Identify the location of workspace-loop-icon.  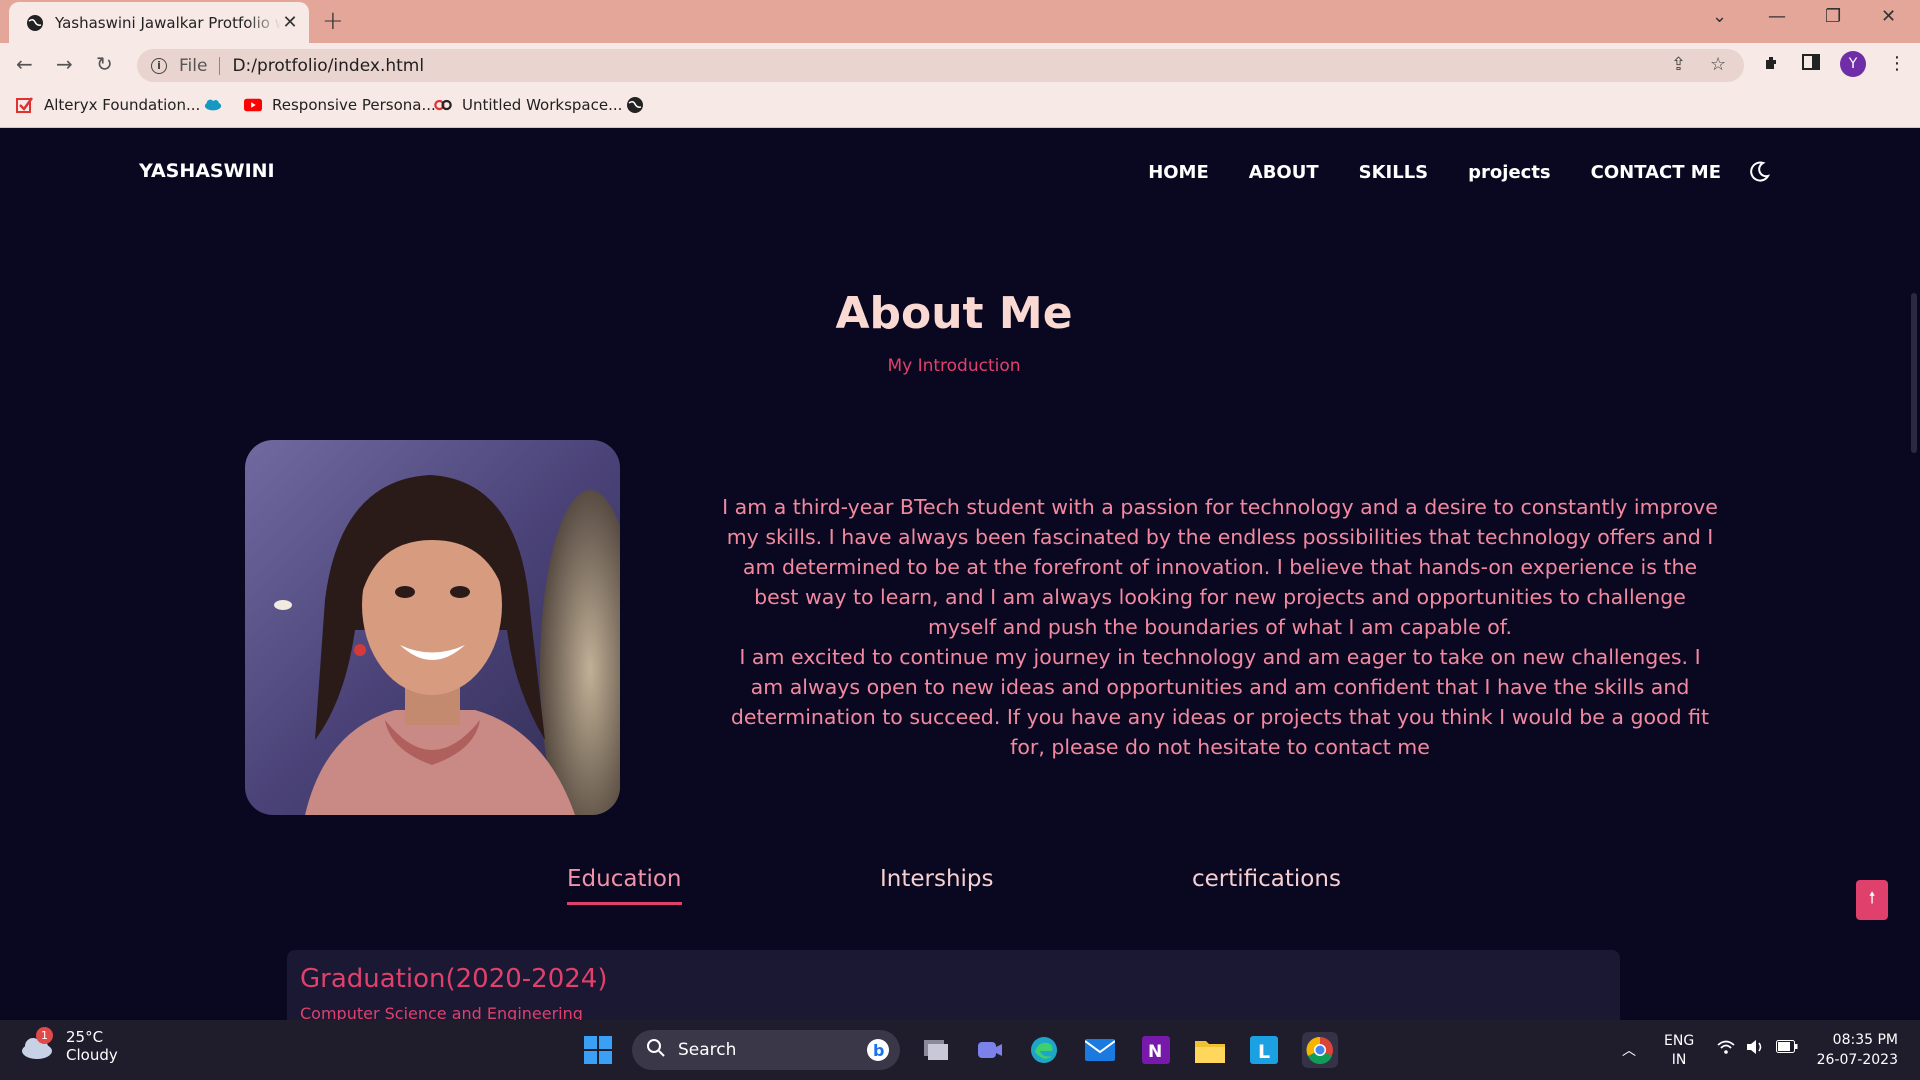
(443, 105).